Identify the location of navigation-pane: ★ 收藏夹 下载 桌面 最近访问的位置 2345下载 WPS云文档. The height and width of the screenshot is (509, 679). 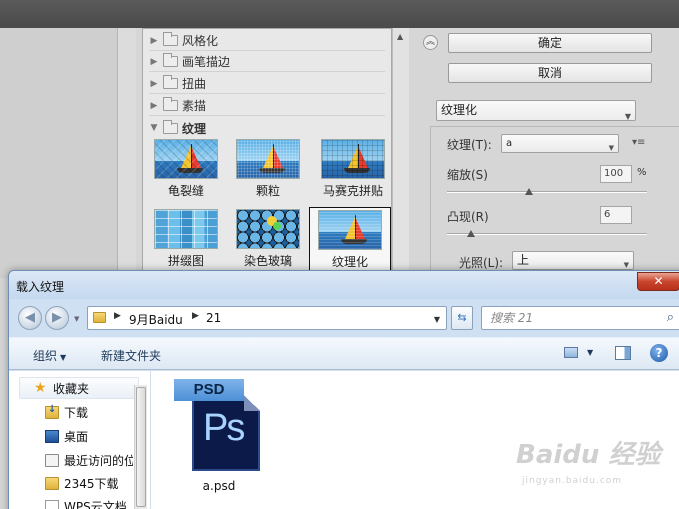
(80, 440).